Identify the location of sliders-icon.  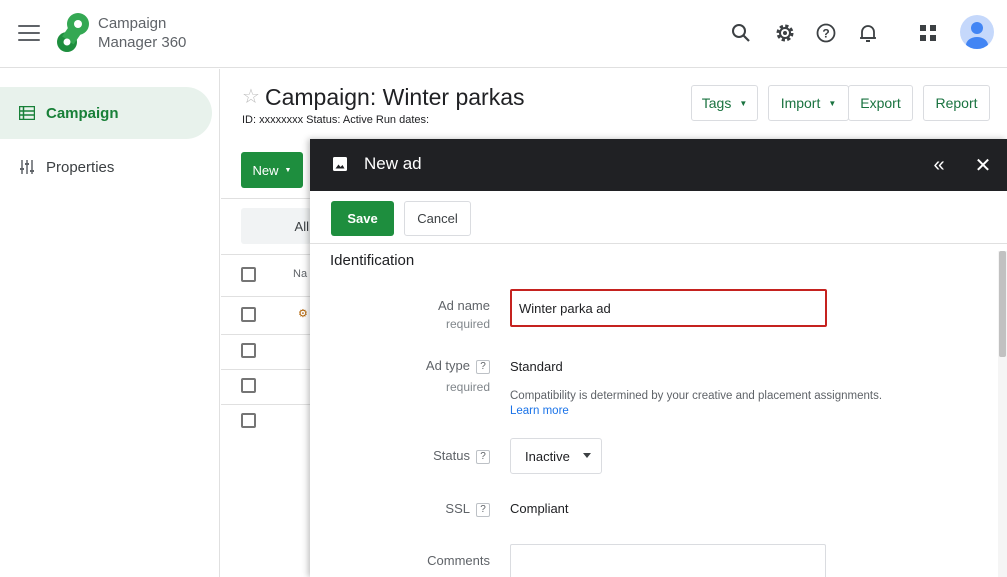
(27, 167).